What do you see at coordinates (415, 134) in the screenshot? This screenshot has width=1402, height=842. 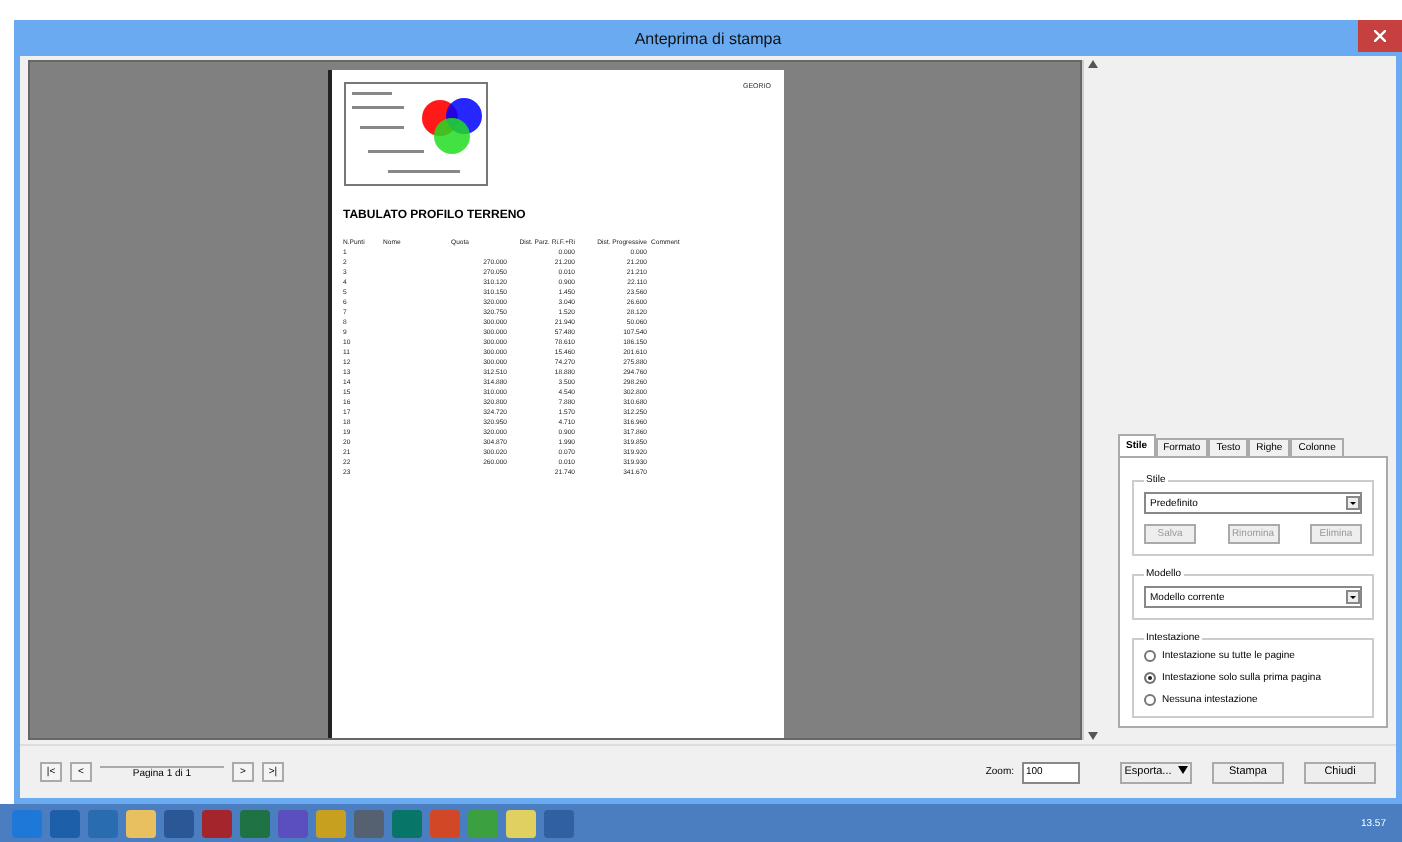 I see `logo-drawing` at bounding box center [415, 134].